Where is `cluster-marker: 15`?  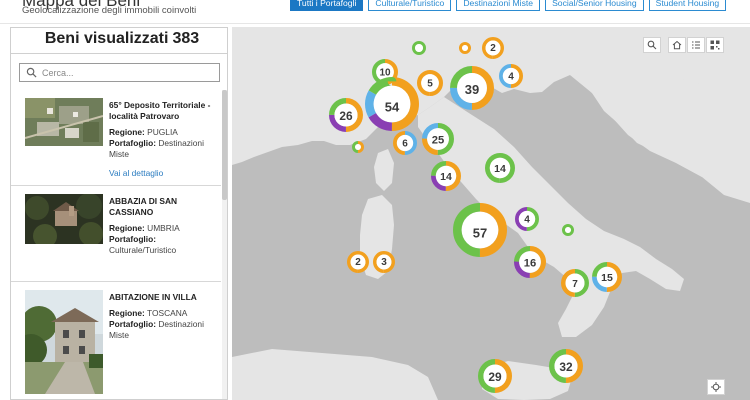 cluster-marker: 15 is located at coordinates (606, 277).